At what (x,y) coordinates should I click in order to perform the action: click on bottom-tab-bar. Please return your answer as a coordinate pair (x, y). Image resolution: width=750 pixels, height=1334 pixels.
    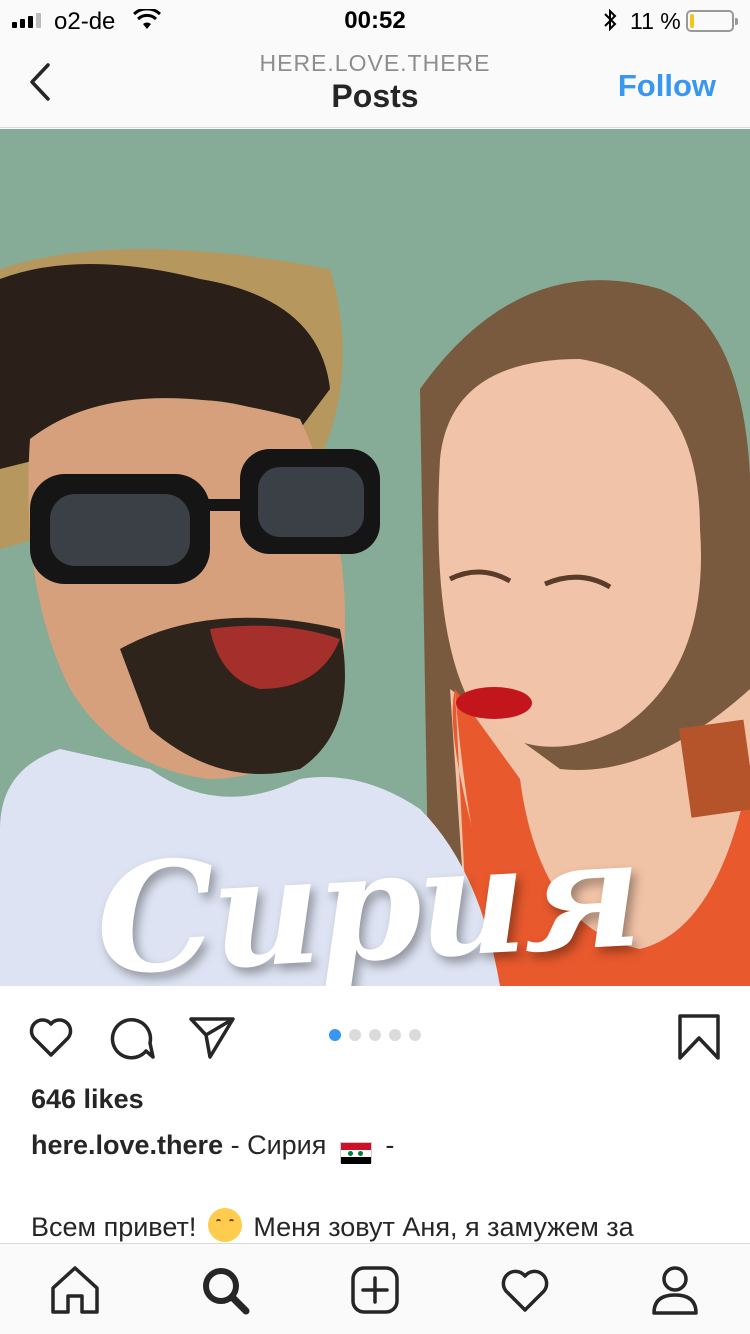
    Looking at the image, I should click on (375, 1288).